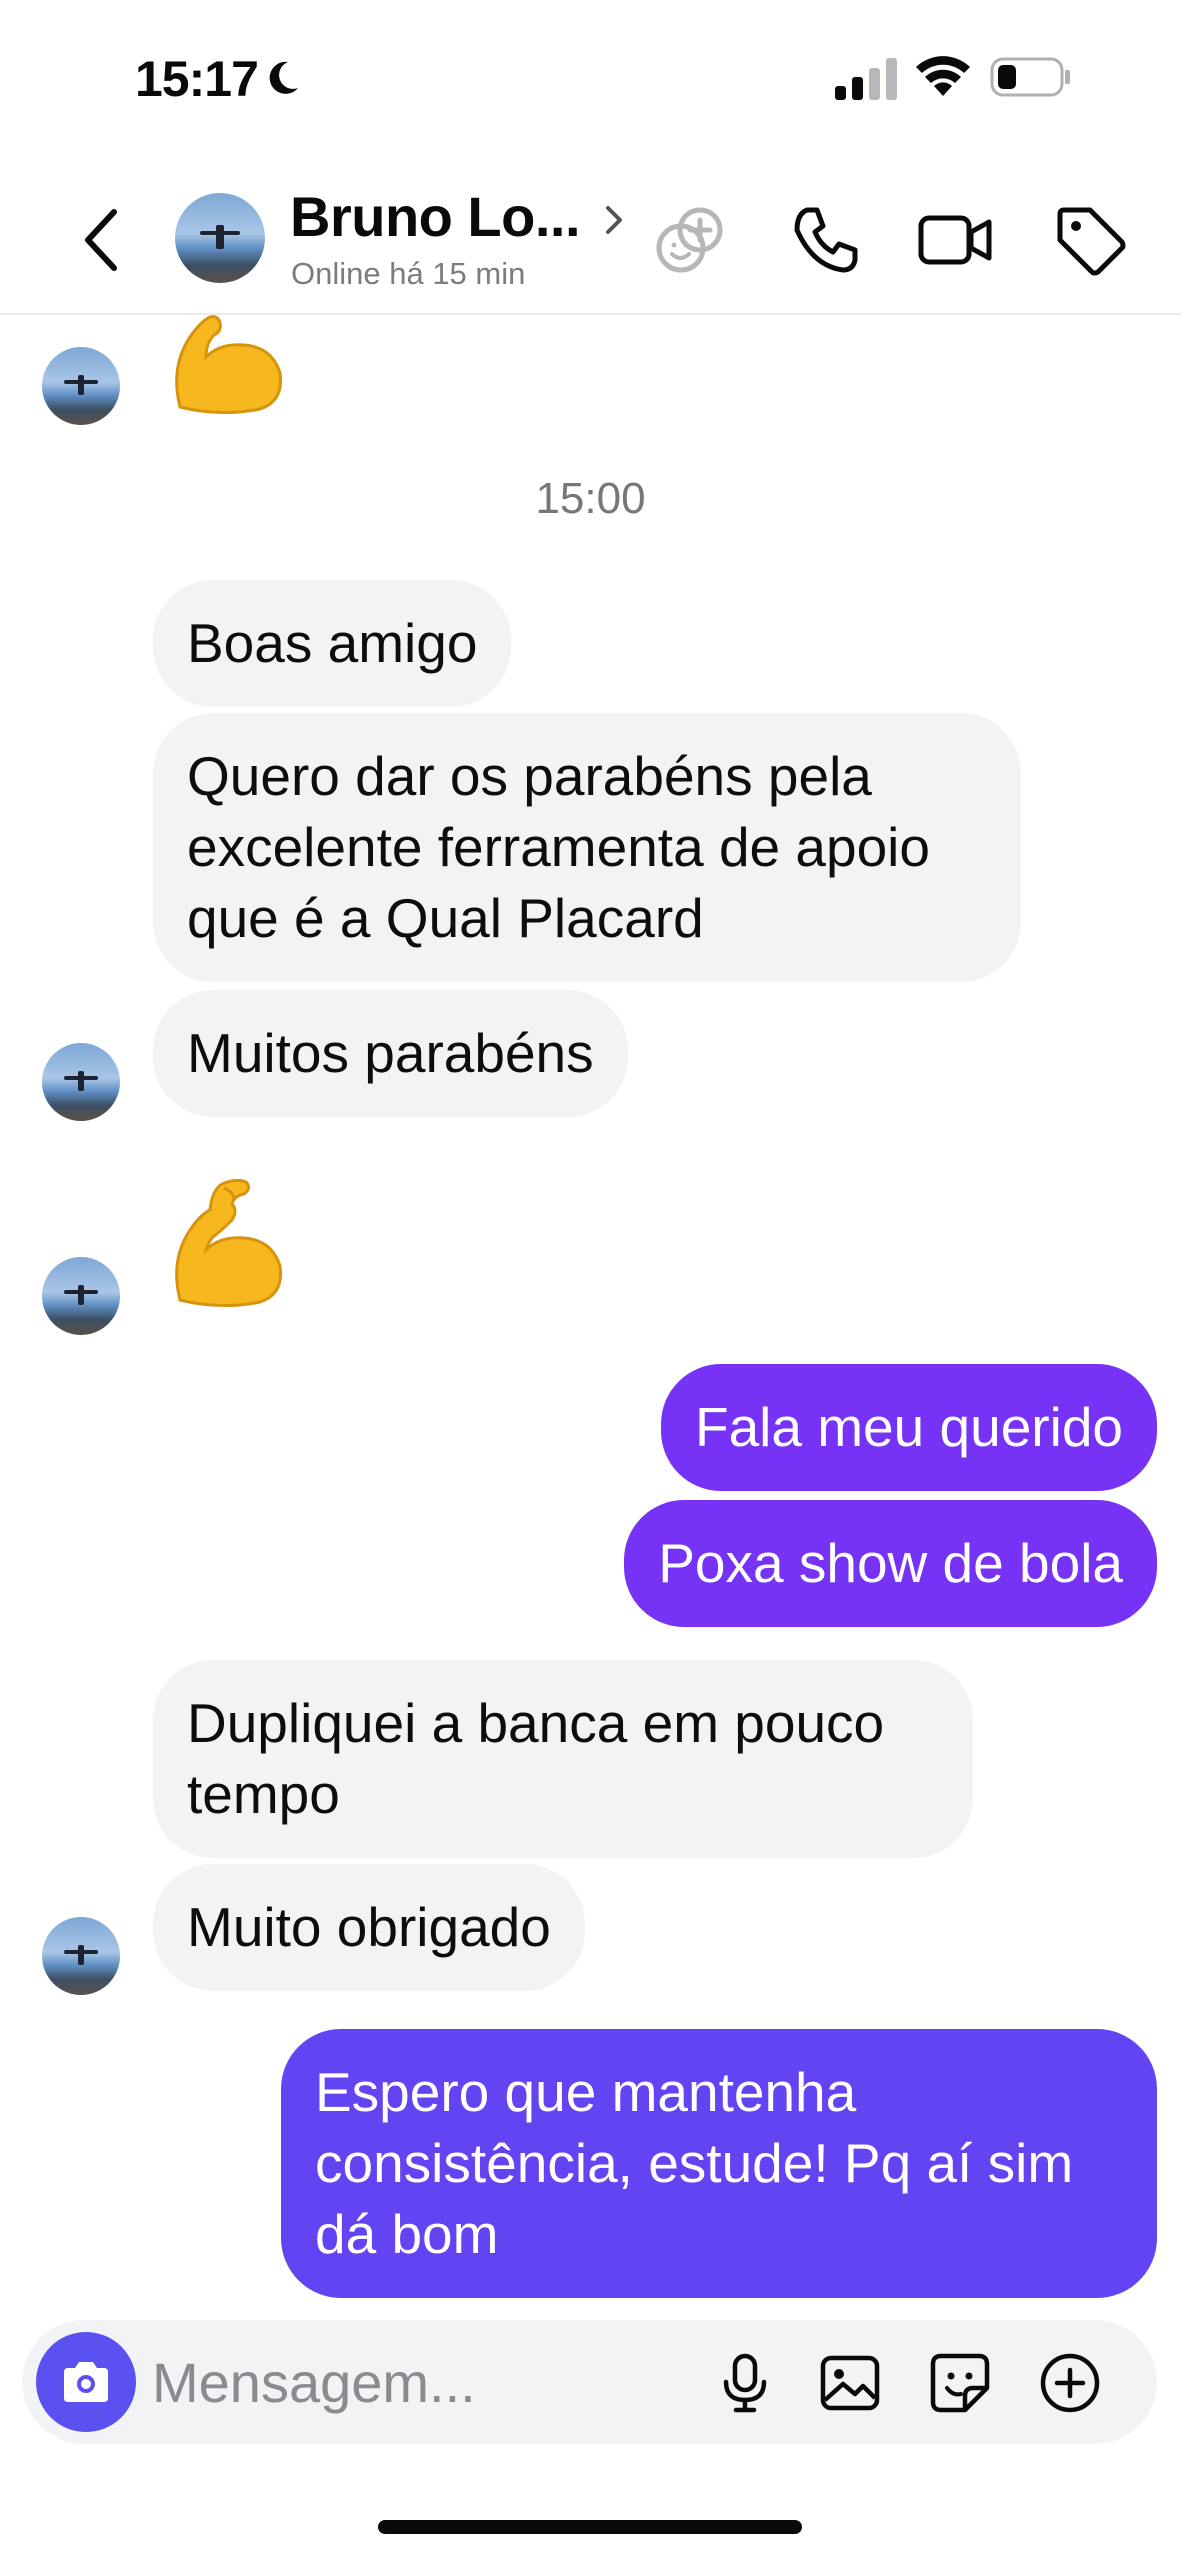 The image size is (1181, 2560). What do you see at coordinates (866, 79) in the screenshot?
I see `cellular-signal-icon` at bounding box center [866, 79].